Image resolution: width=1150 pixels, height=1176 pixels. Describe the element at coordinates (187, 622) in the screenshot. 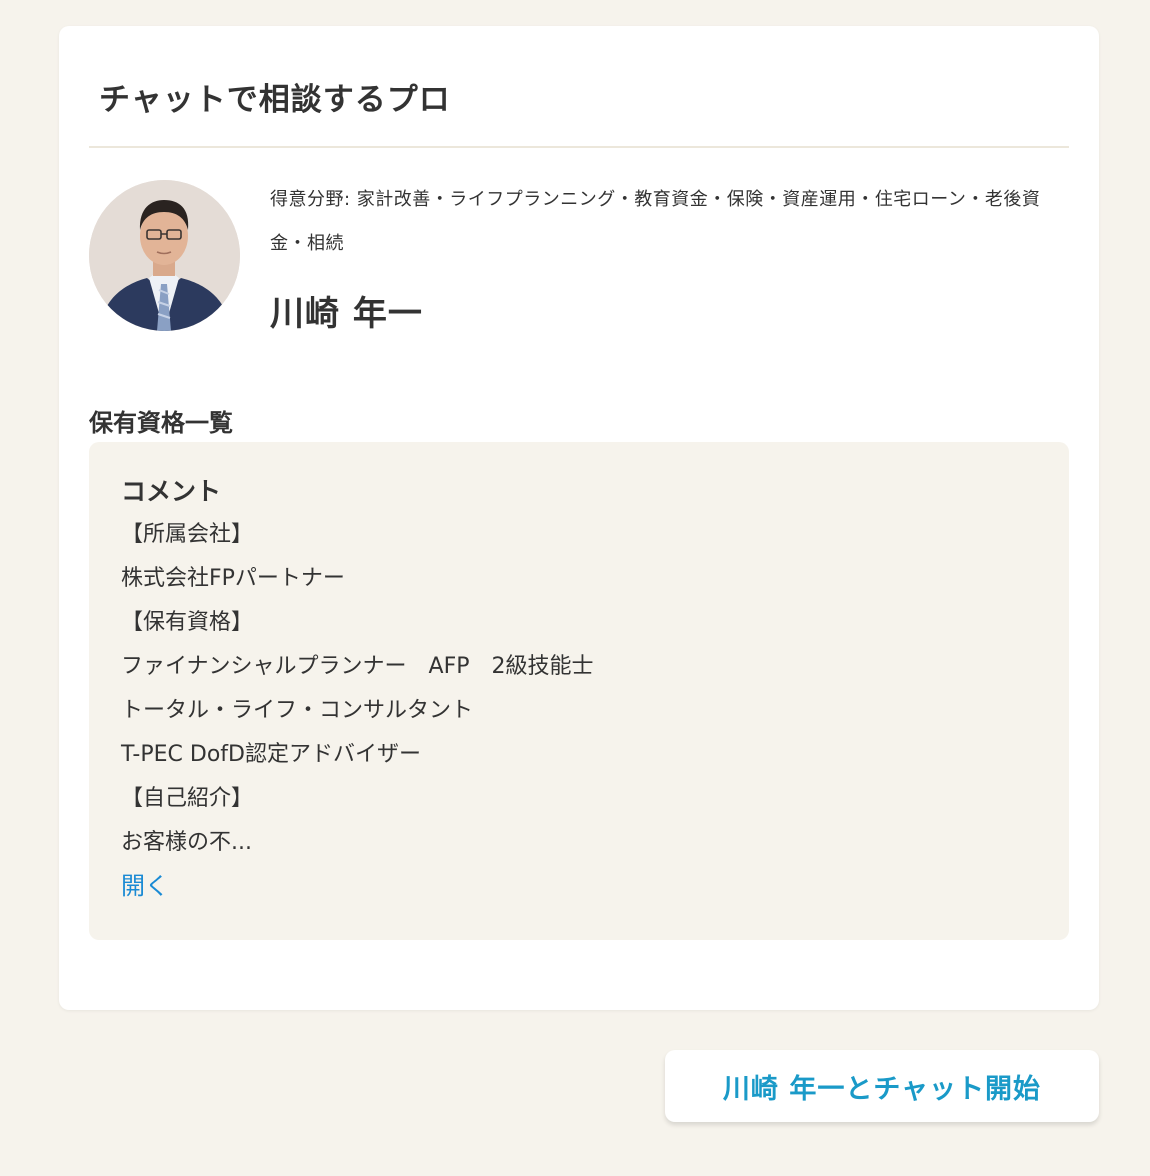

I see `comment-line: 【保有資格】` at that location.